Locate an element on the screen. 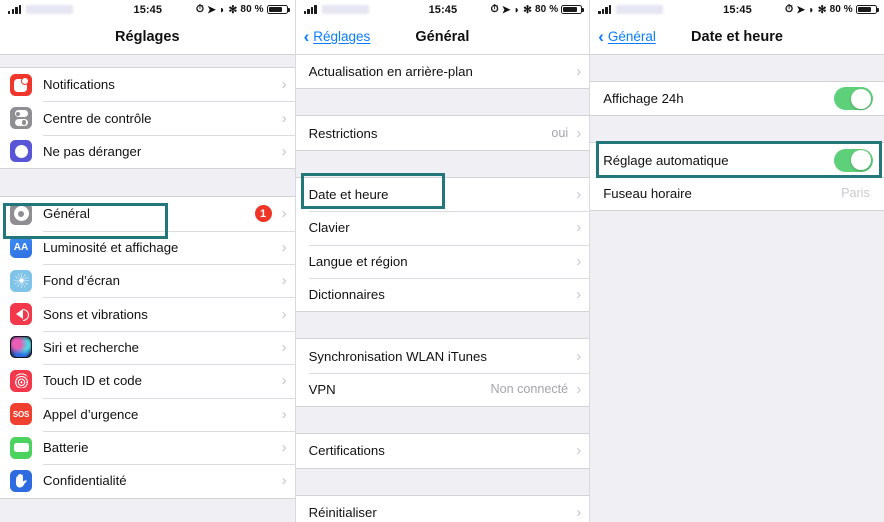  settings-group-5: Certifications › is located at coordinates (442, 451).